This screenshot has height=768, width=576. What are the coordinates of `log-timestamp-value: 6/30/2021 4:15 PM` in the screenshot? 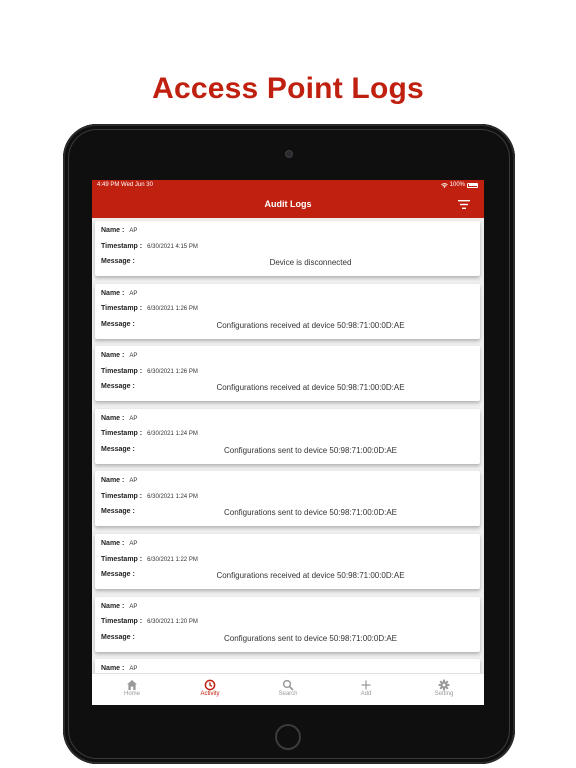 It's located at (172, 246).